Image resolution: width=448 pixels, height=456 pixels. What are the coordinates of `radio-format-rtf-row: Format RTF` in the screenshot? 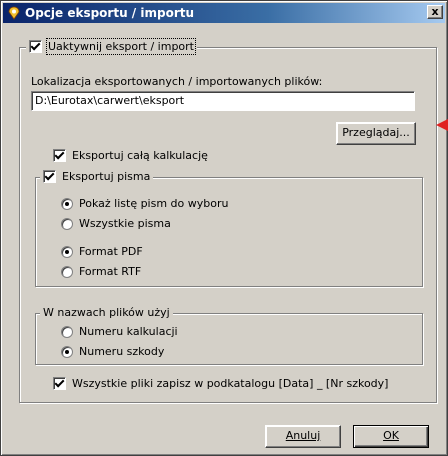 It's located at (101, 271).